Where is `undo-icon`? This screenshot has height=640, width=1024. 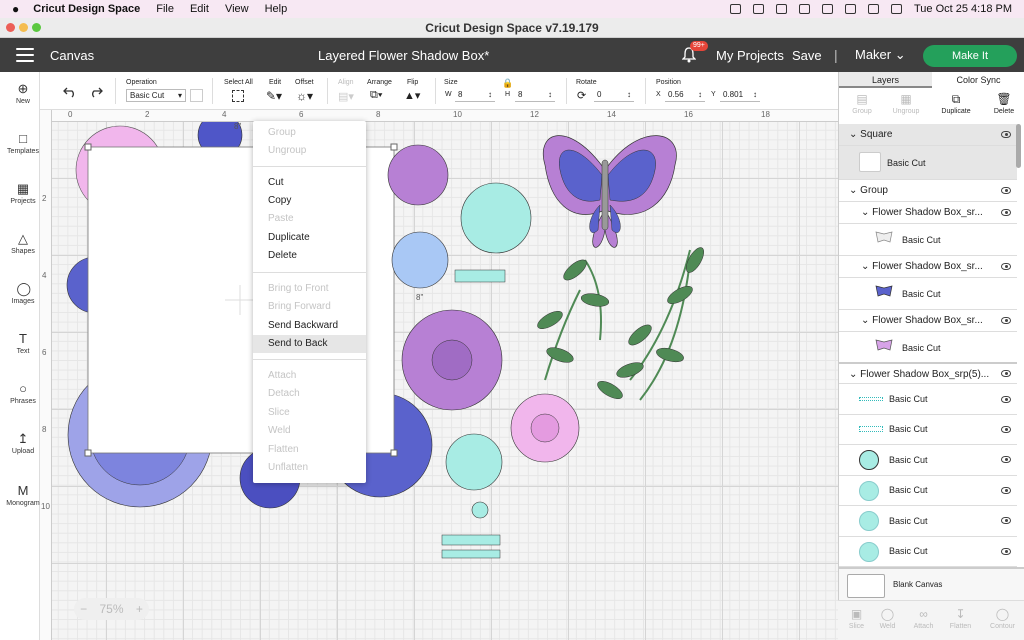
undo-icon is located at coordinates (70, 92).